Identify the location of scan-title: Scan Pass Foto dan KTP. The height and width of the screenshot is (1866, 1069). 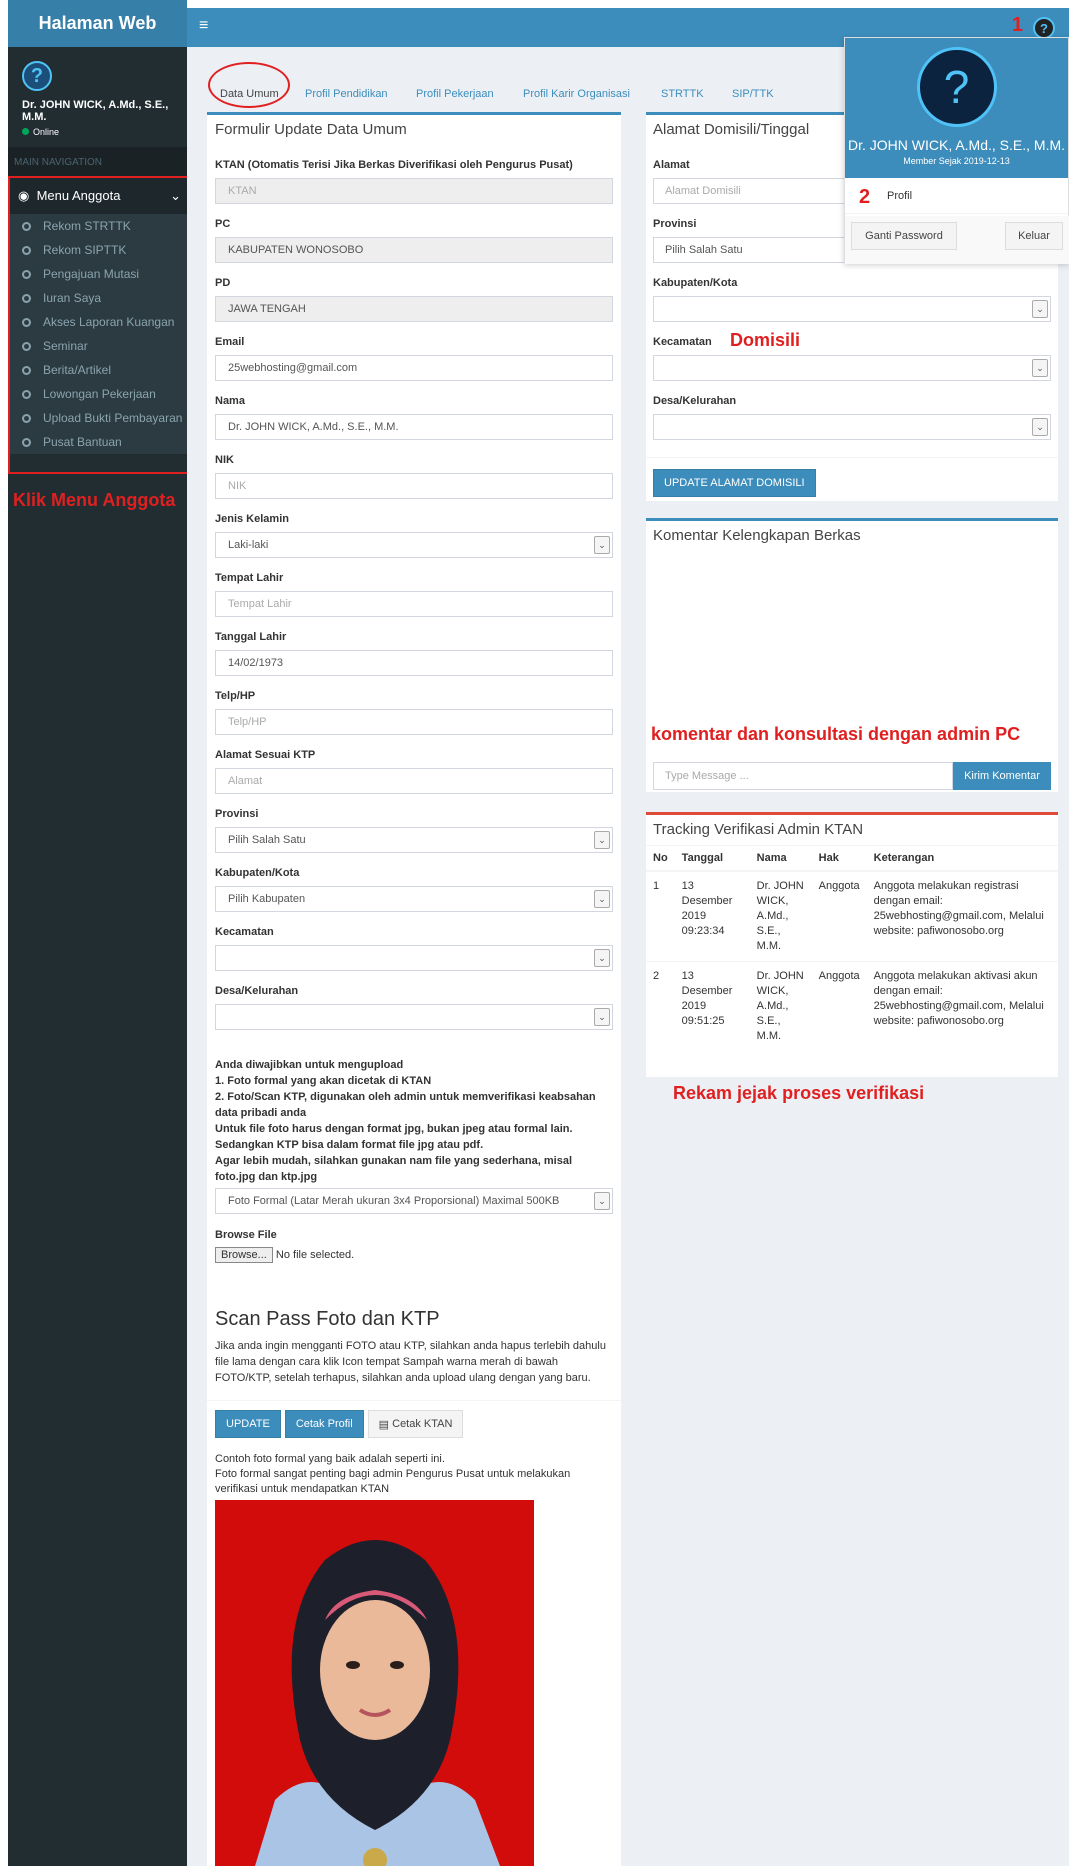
(327, 1319).